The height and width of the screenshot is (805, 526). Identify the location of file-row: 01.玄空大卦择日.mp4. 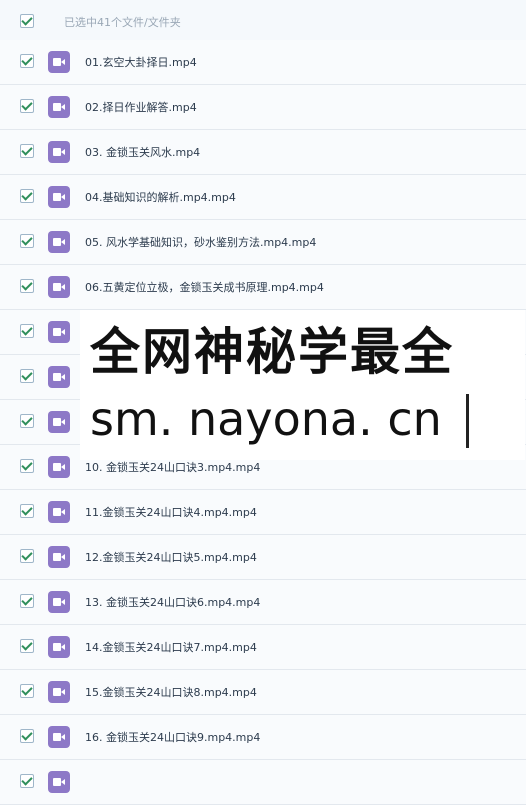
(263, 62).